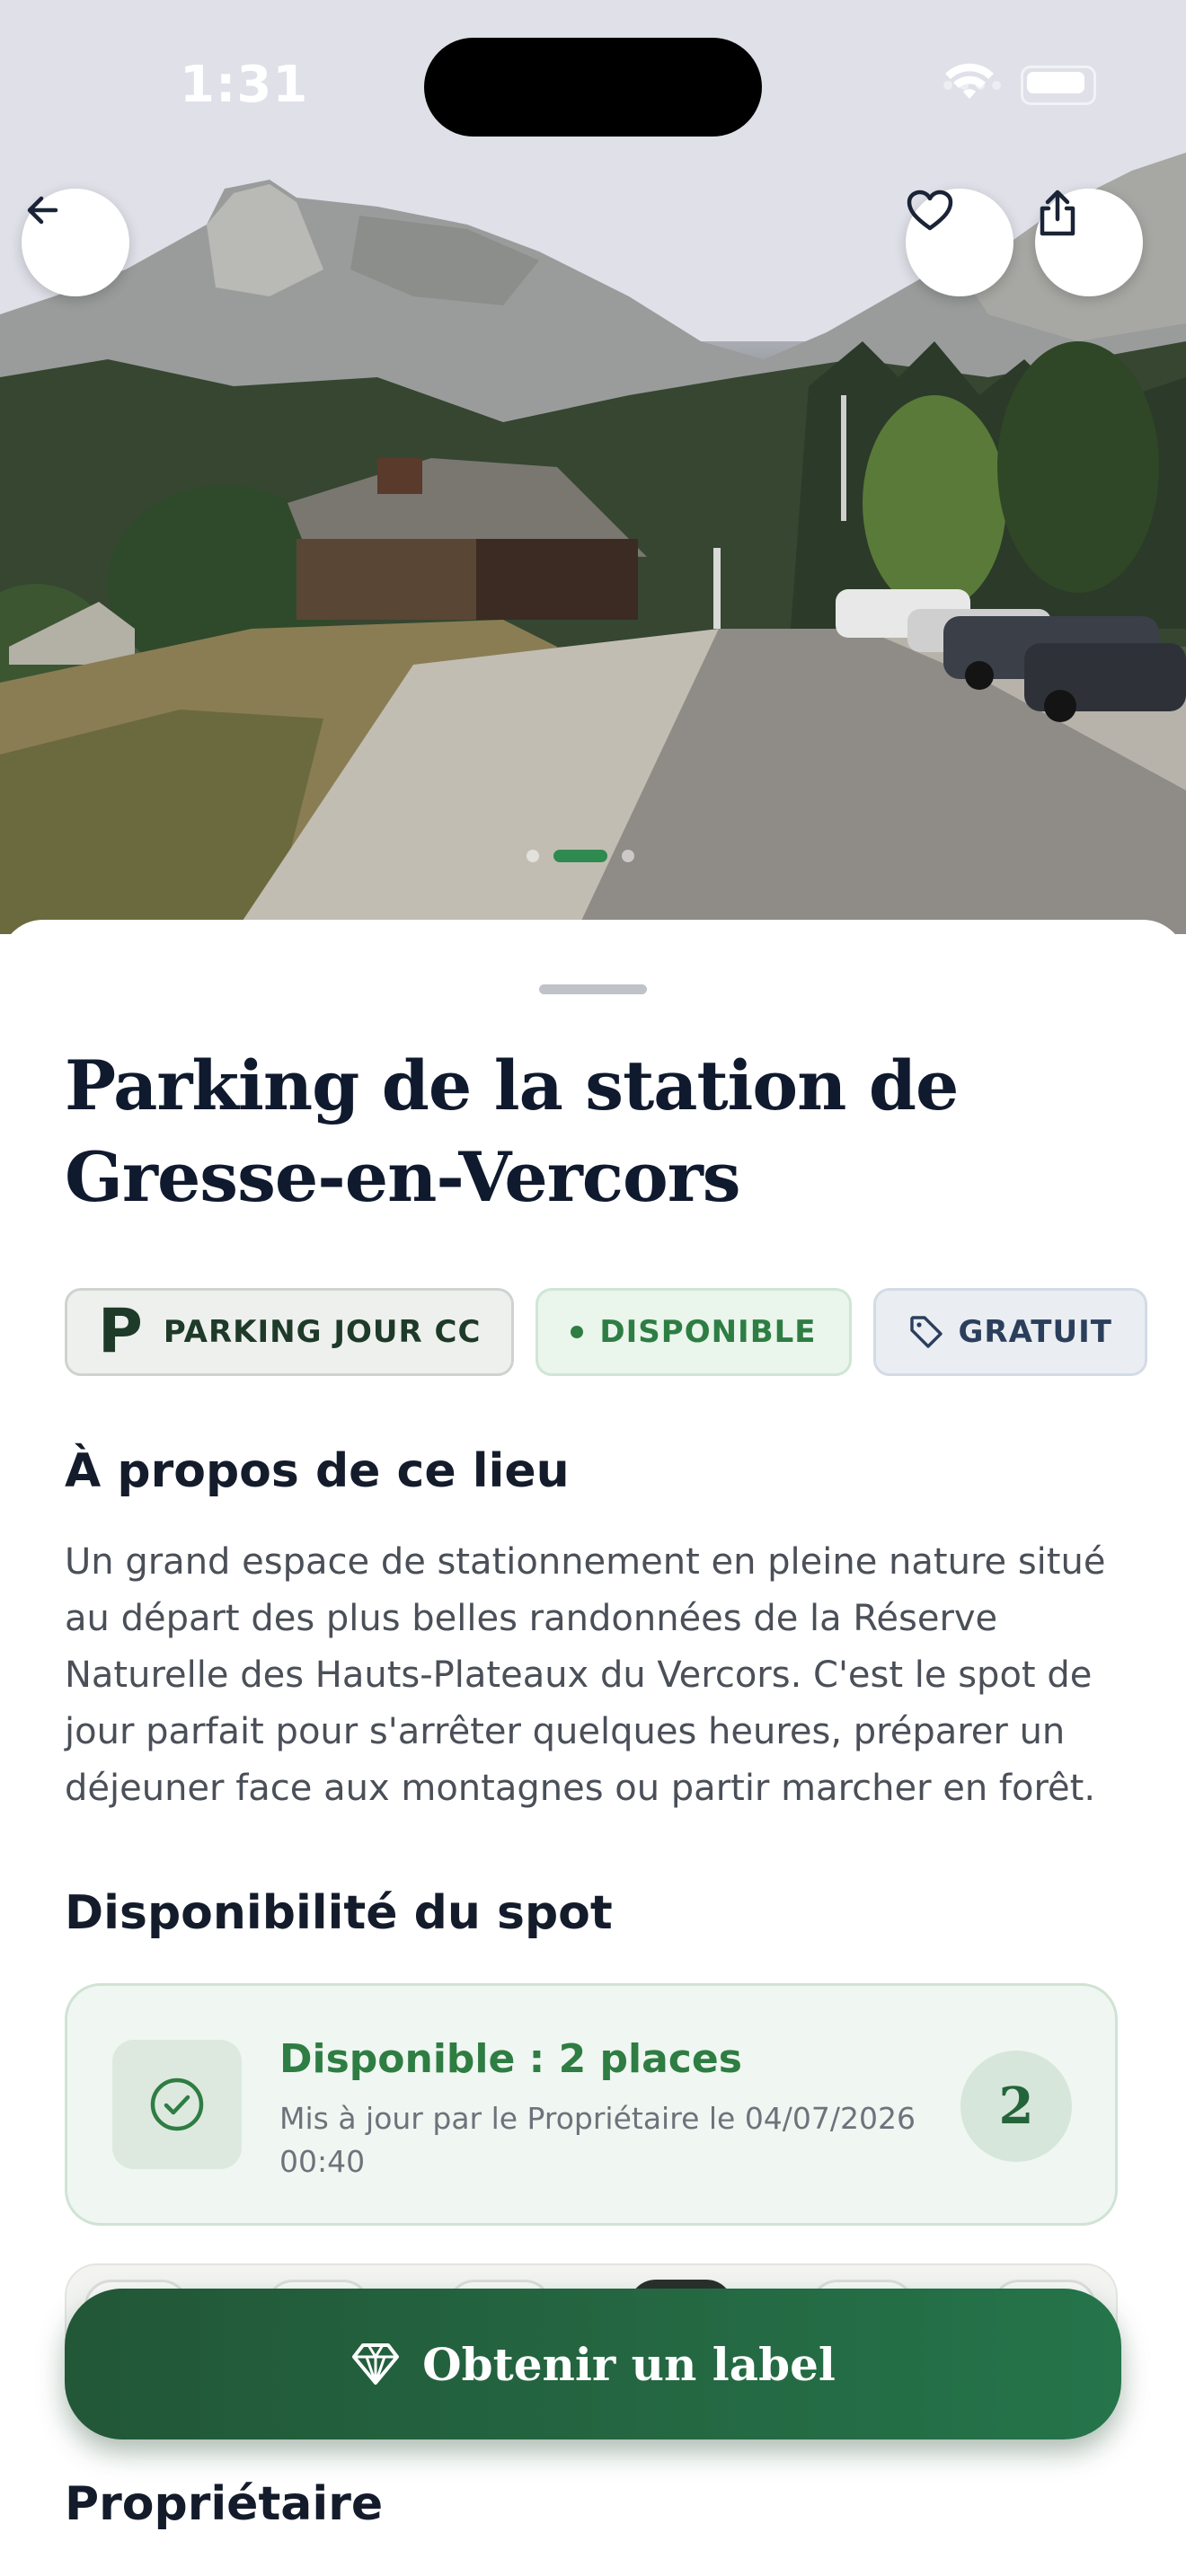  Describe the element at coordinates (1019, 85) in the screenshot. I see `status-bar-icons` at that location.